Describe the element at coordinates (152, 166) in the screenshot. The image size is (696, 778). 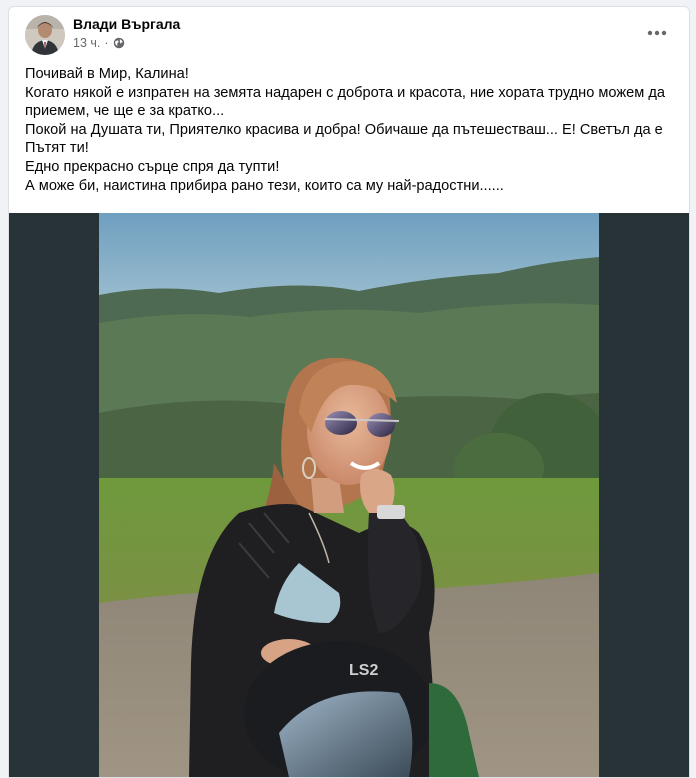
I see `post-text-line: Едно прекрасно сърце спря да тупти!` at that location.